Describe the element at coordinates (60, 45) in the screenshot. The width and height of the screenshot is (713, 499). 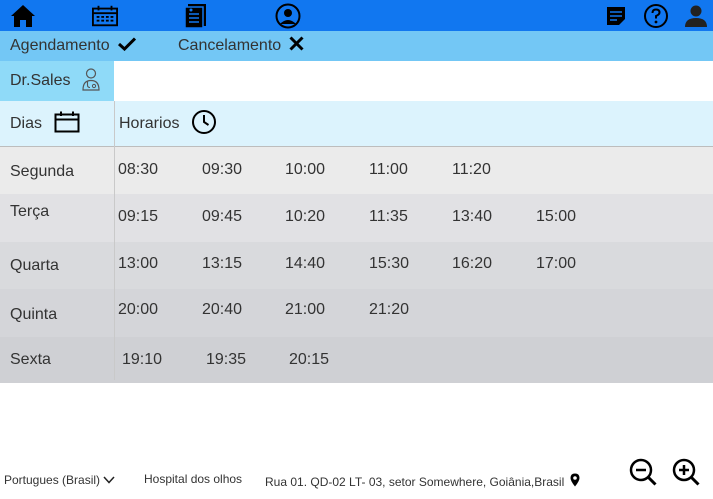
I see `tab-agendamento-label: Agendamento` at that location.